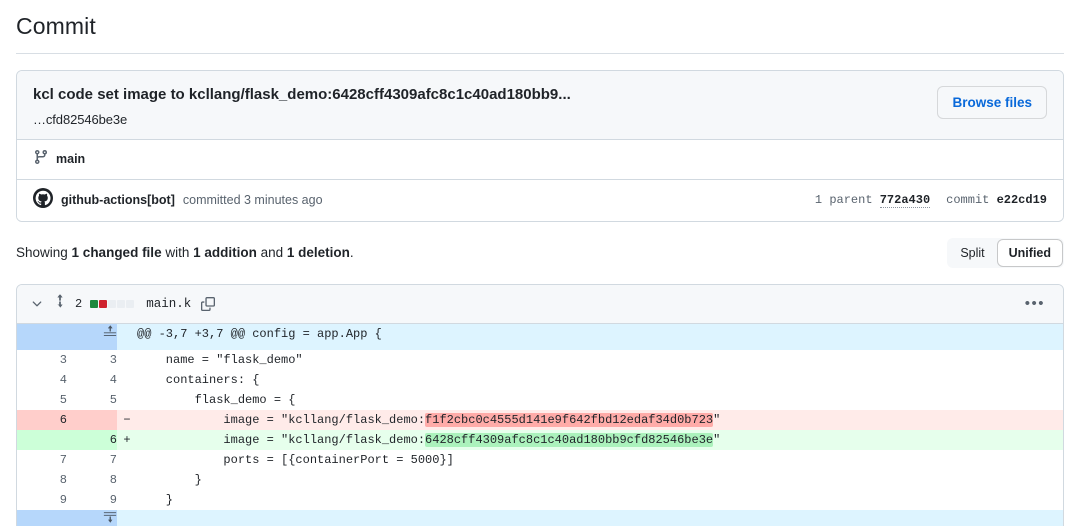 This screenshot has height=526, width=1080. Describe the element at coordinates (252, 200) in the screenshot. I see `commit-timestamp: committed 3 minutes ago` at that location.